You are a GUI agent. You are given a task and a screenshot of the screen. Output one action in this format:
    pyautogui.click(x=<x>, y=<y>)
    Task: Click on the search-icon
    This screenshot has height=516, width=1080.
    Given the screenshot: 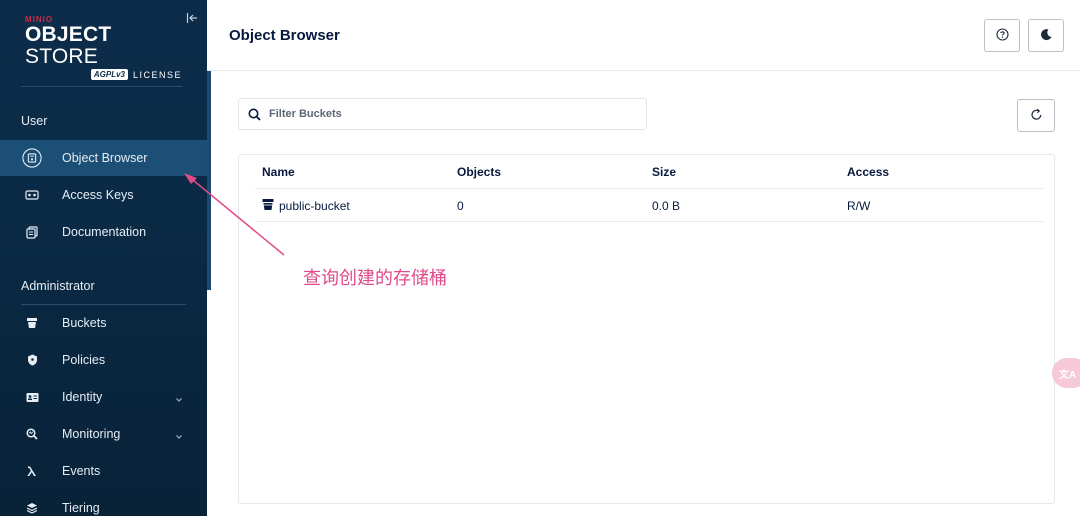 What is the action you would take?
    pyautogui.click(x=254, y=114)
    